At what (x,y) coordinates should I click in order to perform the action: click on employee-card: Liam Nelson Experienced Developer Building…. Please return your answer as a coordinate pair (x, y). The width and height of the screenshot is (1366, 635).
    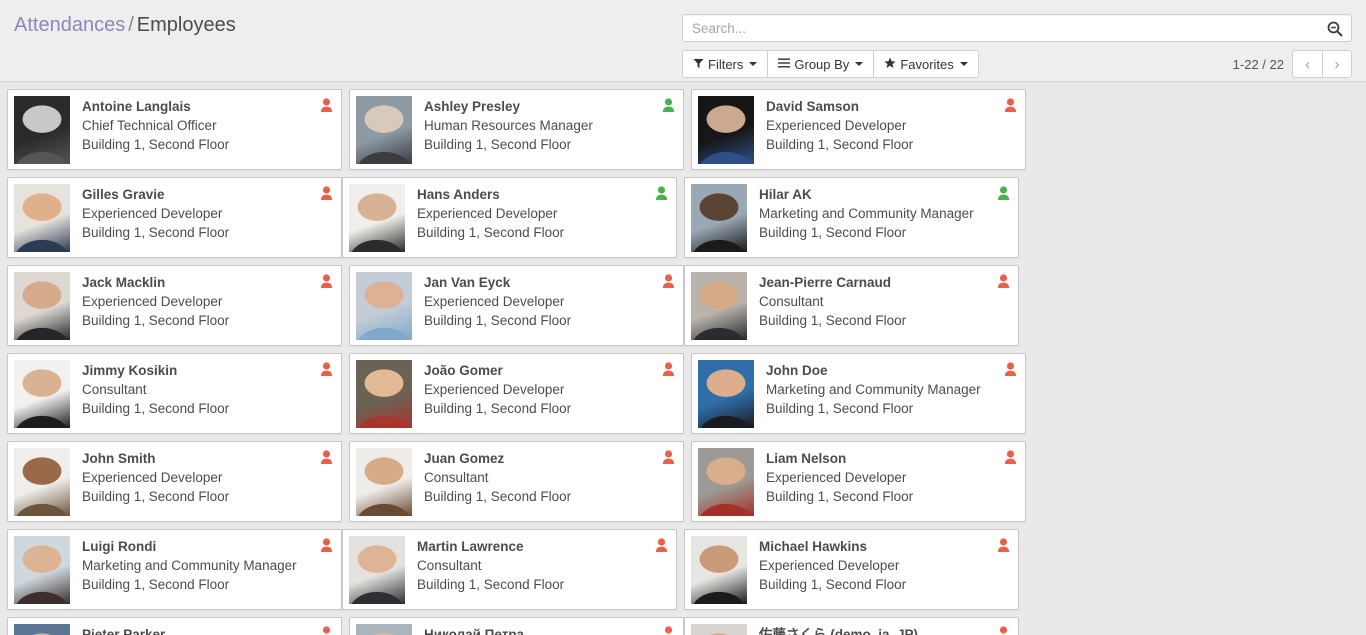
    Looking at the image, I should click on (858, 481).